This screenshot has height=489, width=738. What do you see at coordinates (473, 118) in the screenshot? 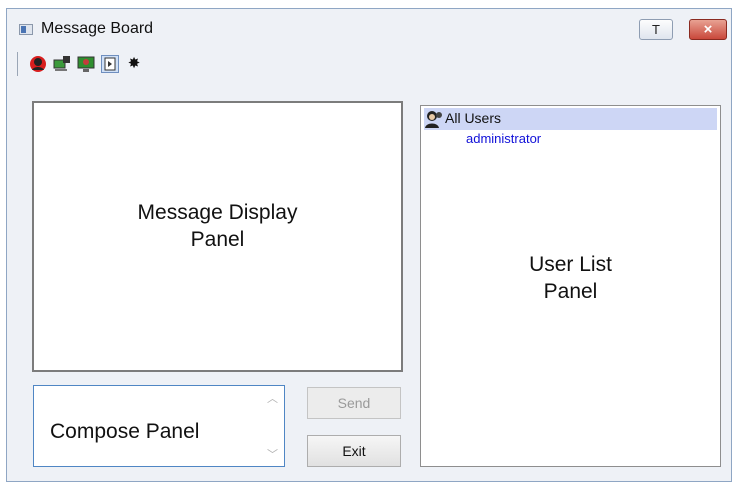
I see `all-users-label: All Users` at bounding box center [473, 118].